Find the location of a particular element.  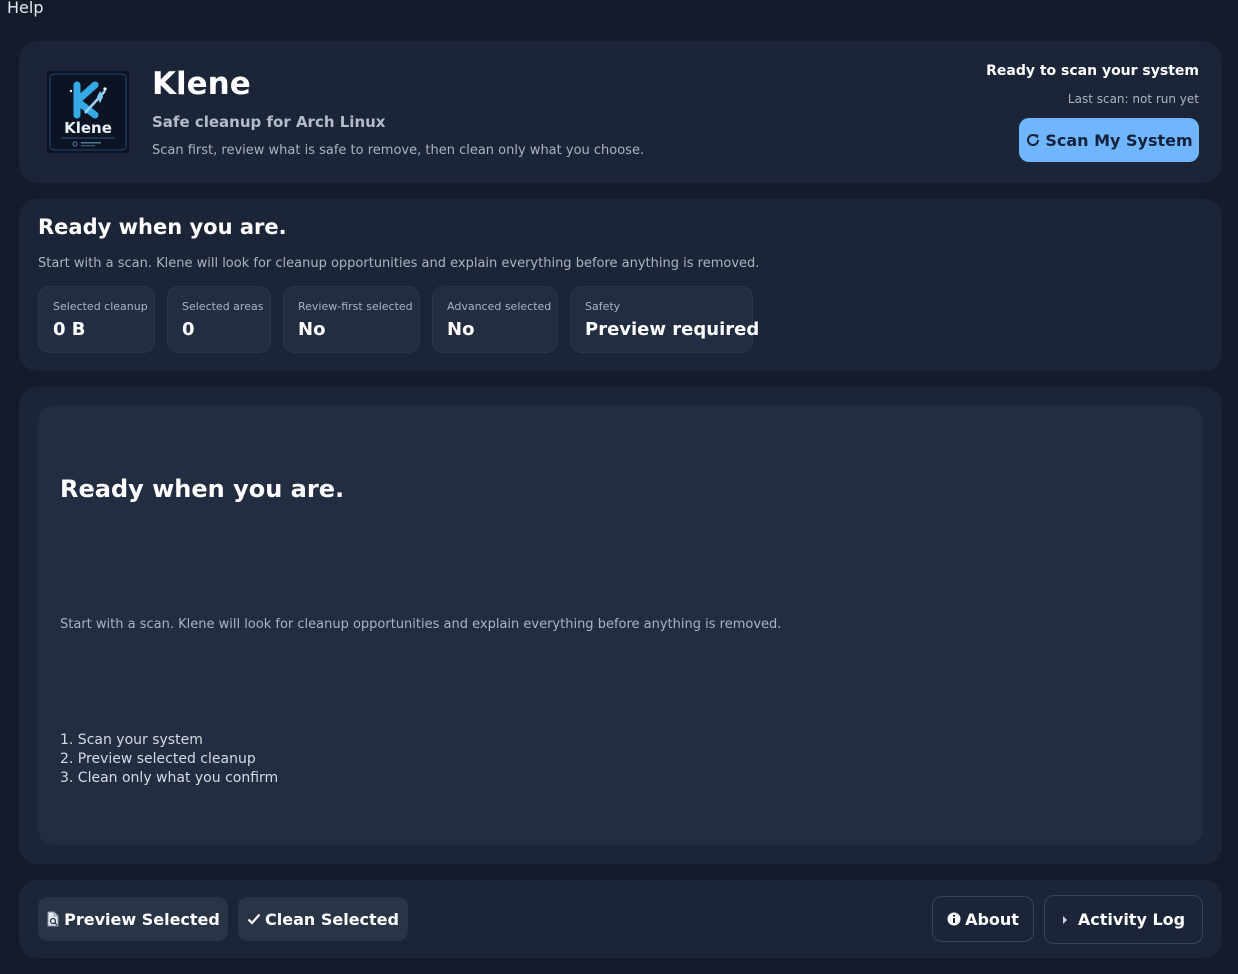

refresh-icon is located at coordinates (1033, 140).